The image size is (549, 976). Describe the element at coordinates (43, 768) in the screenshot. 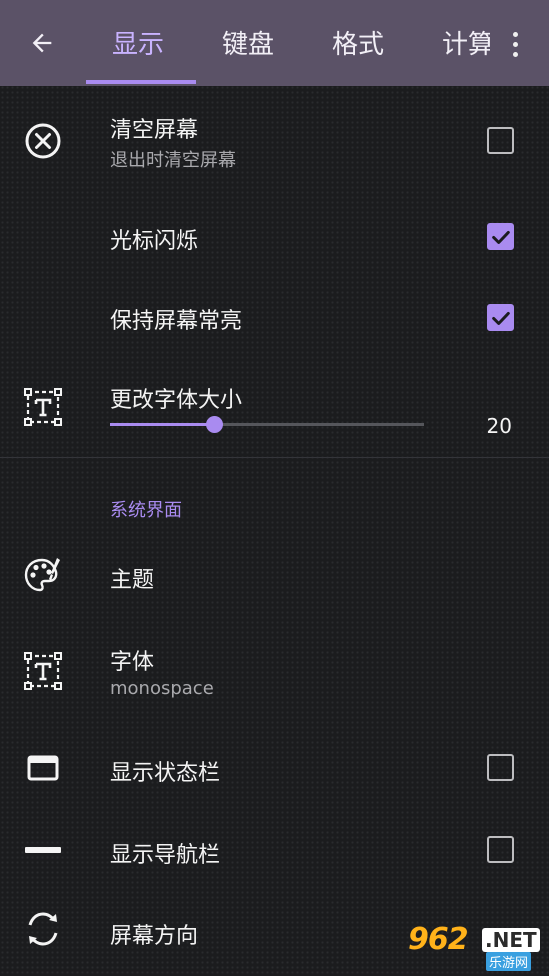

I see `window-icon` at that location.